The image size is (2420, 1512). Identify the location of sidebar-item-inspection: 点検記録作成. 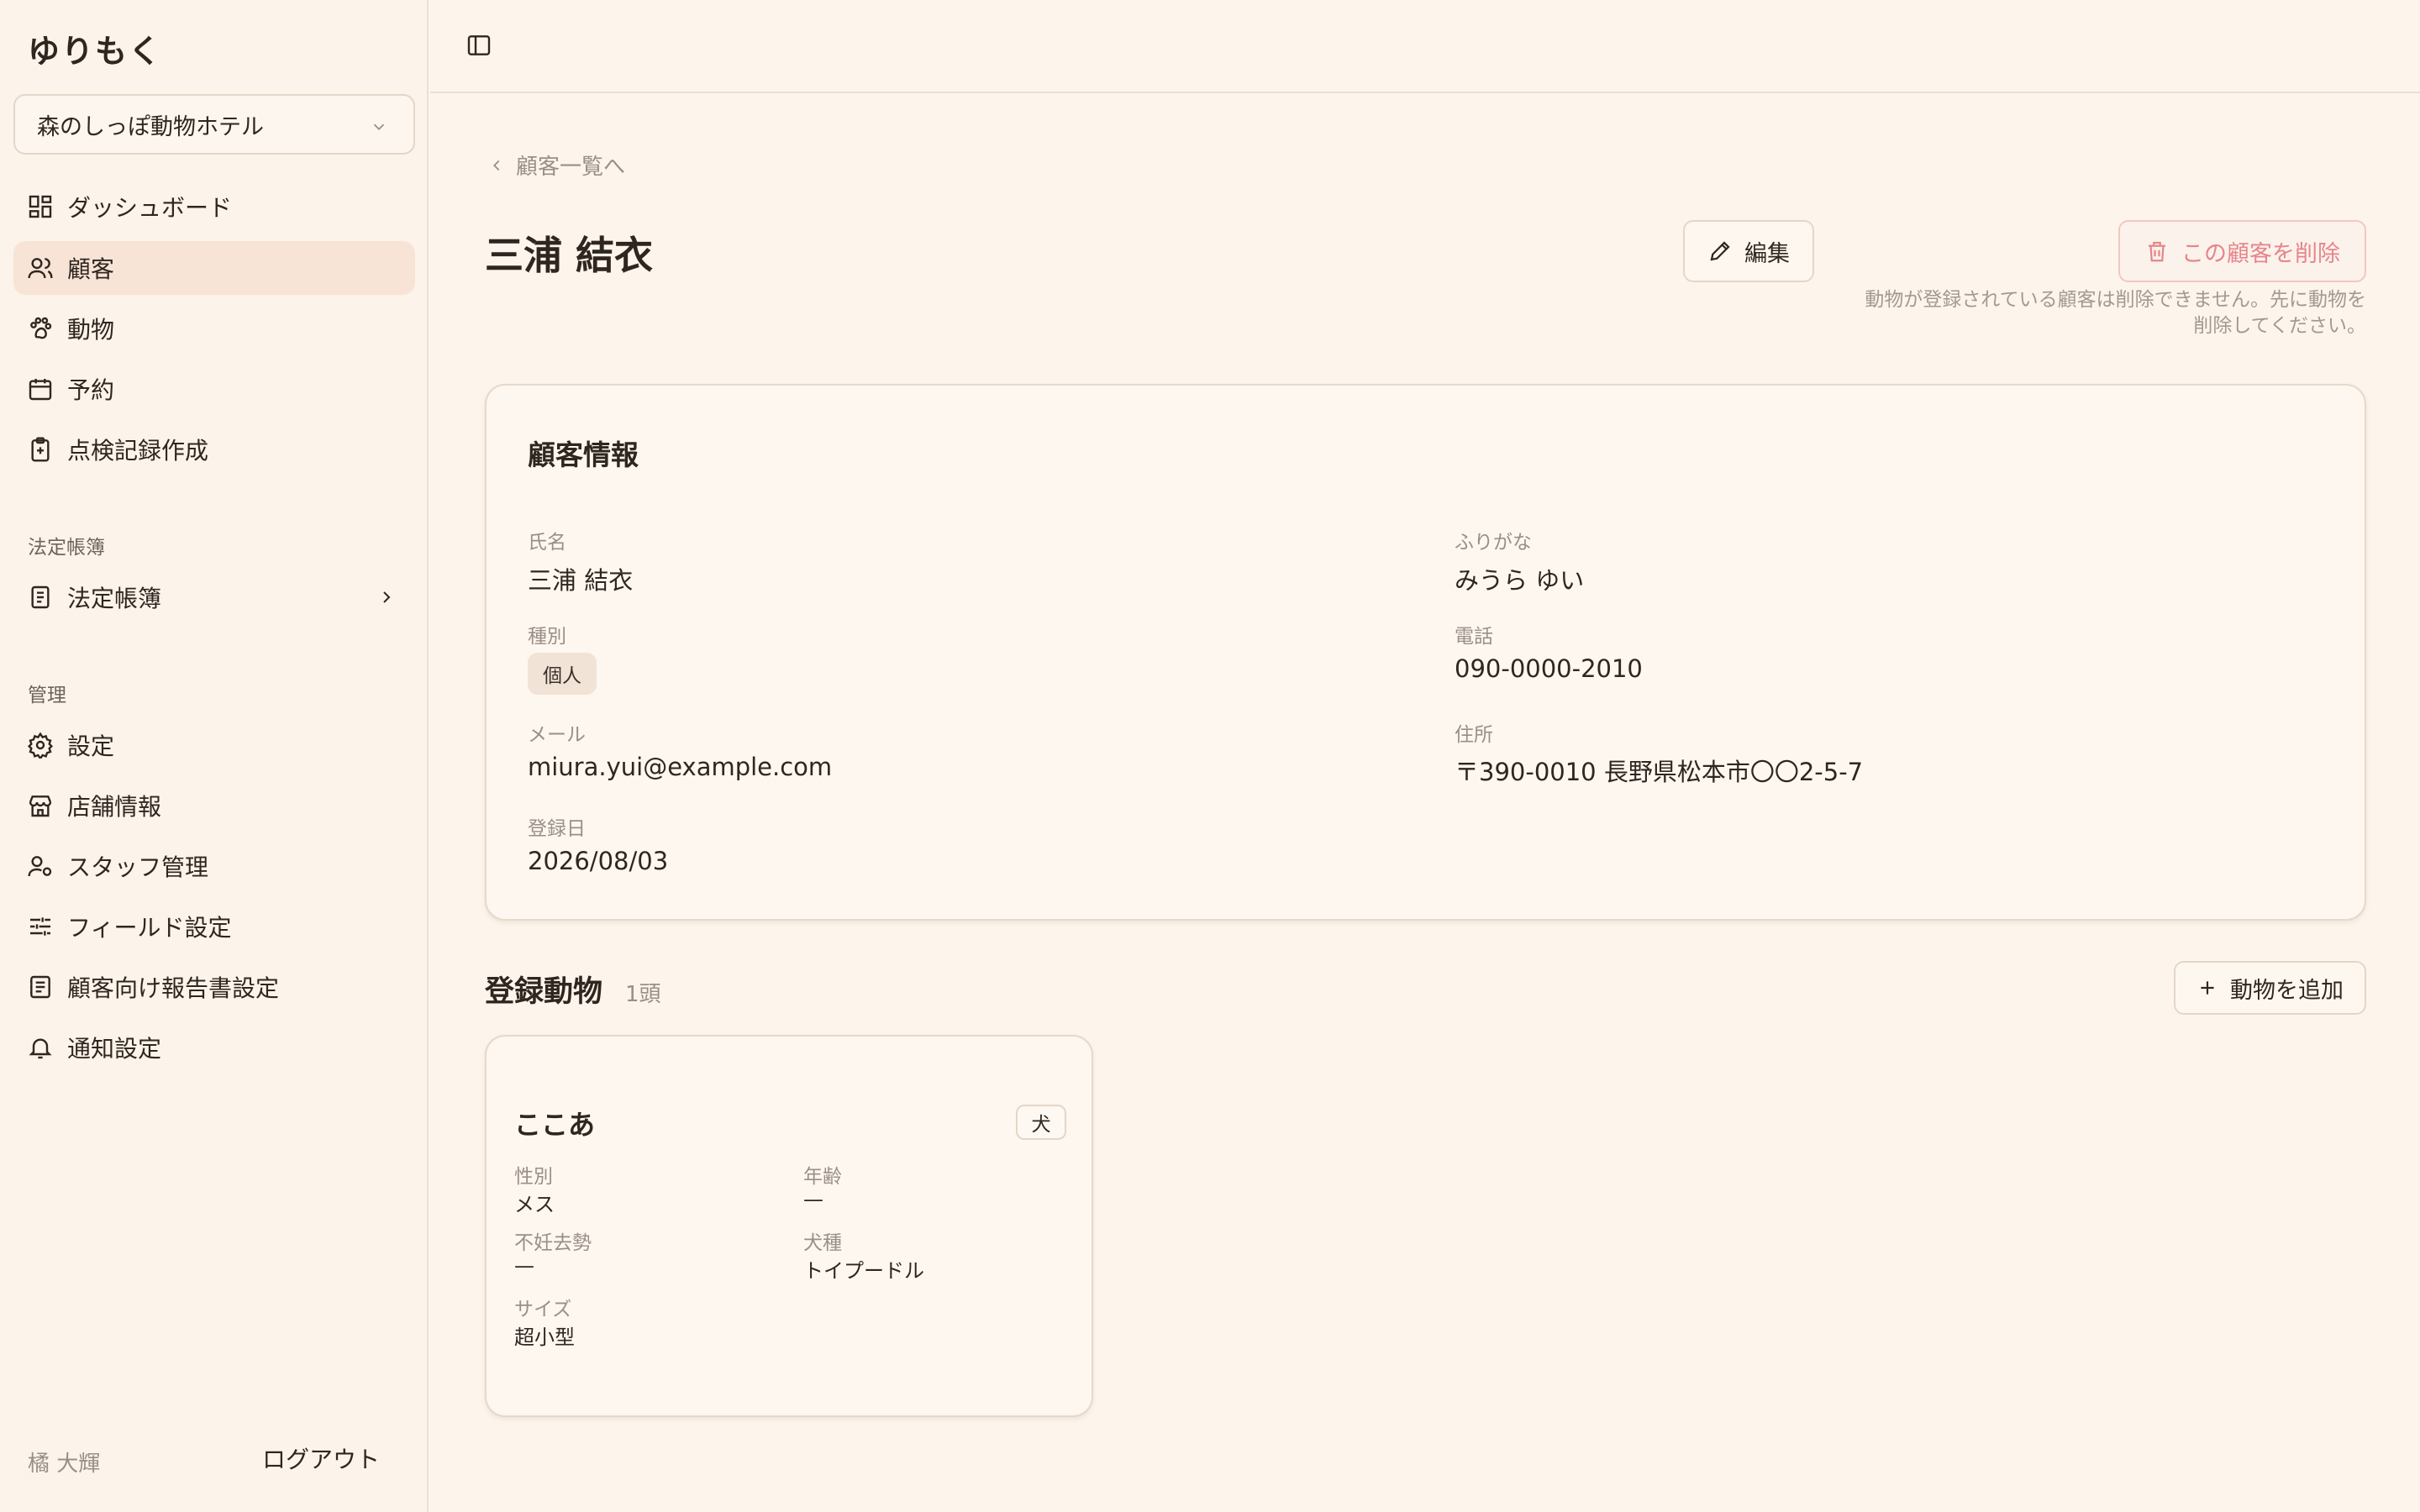
(214, 449).